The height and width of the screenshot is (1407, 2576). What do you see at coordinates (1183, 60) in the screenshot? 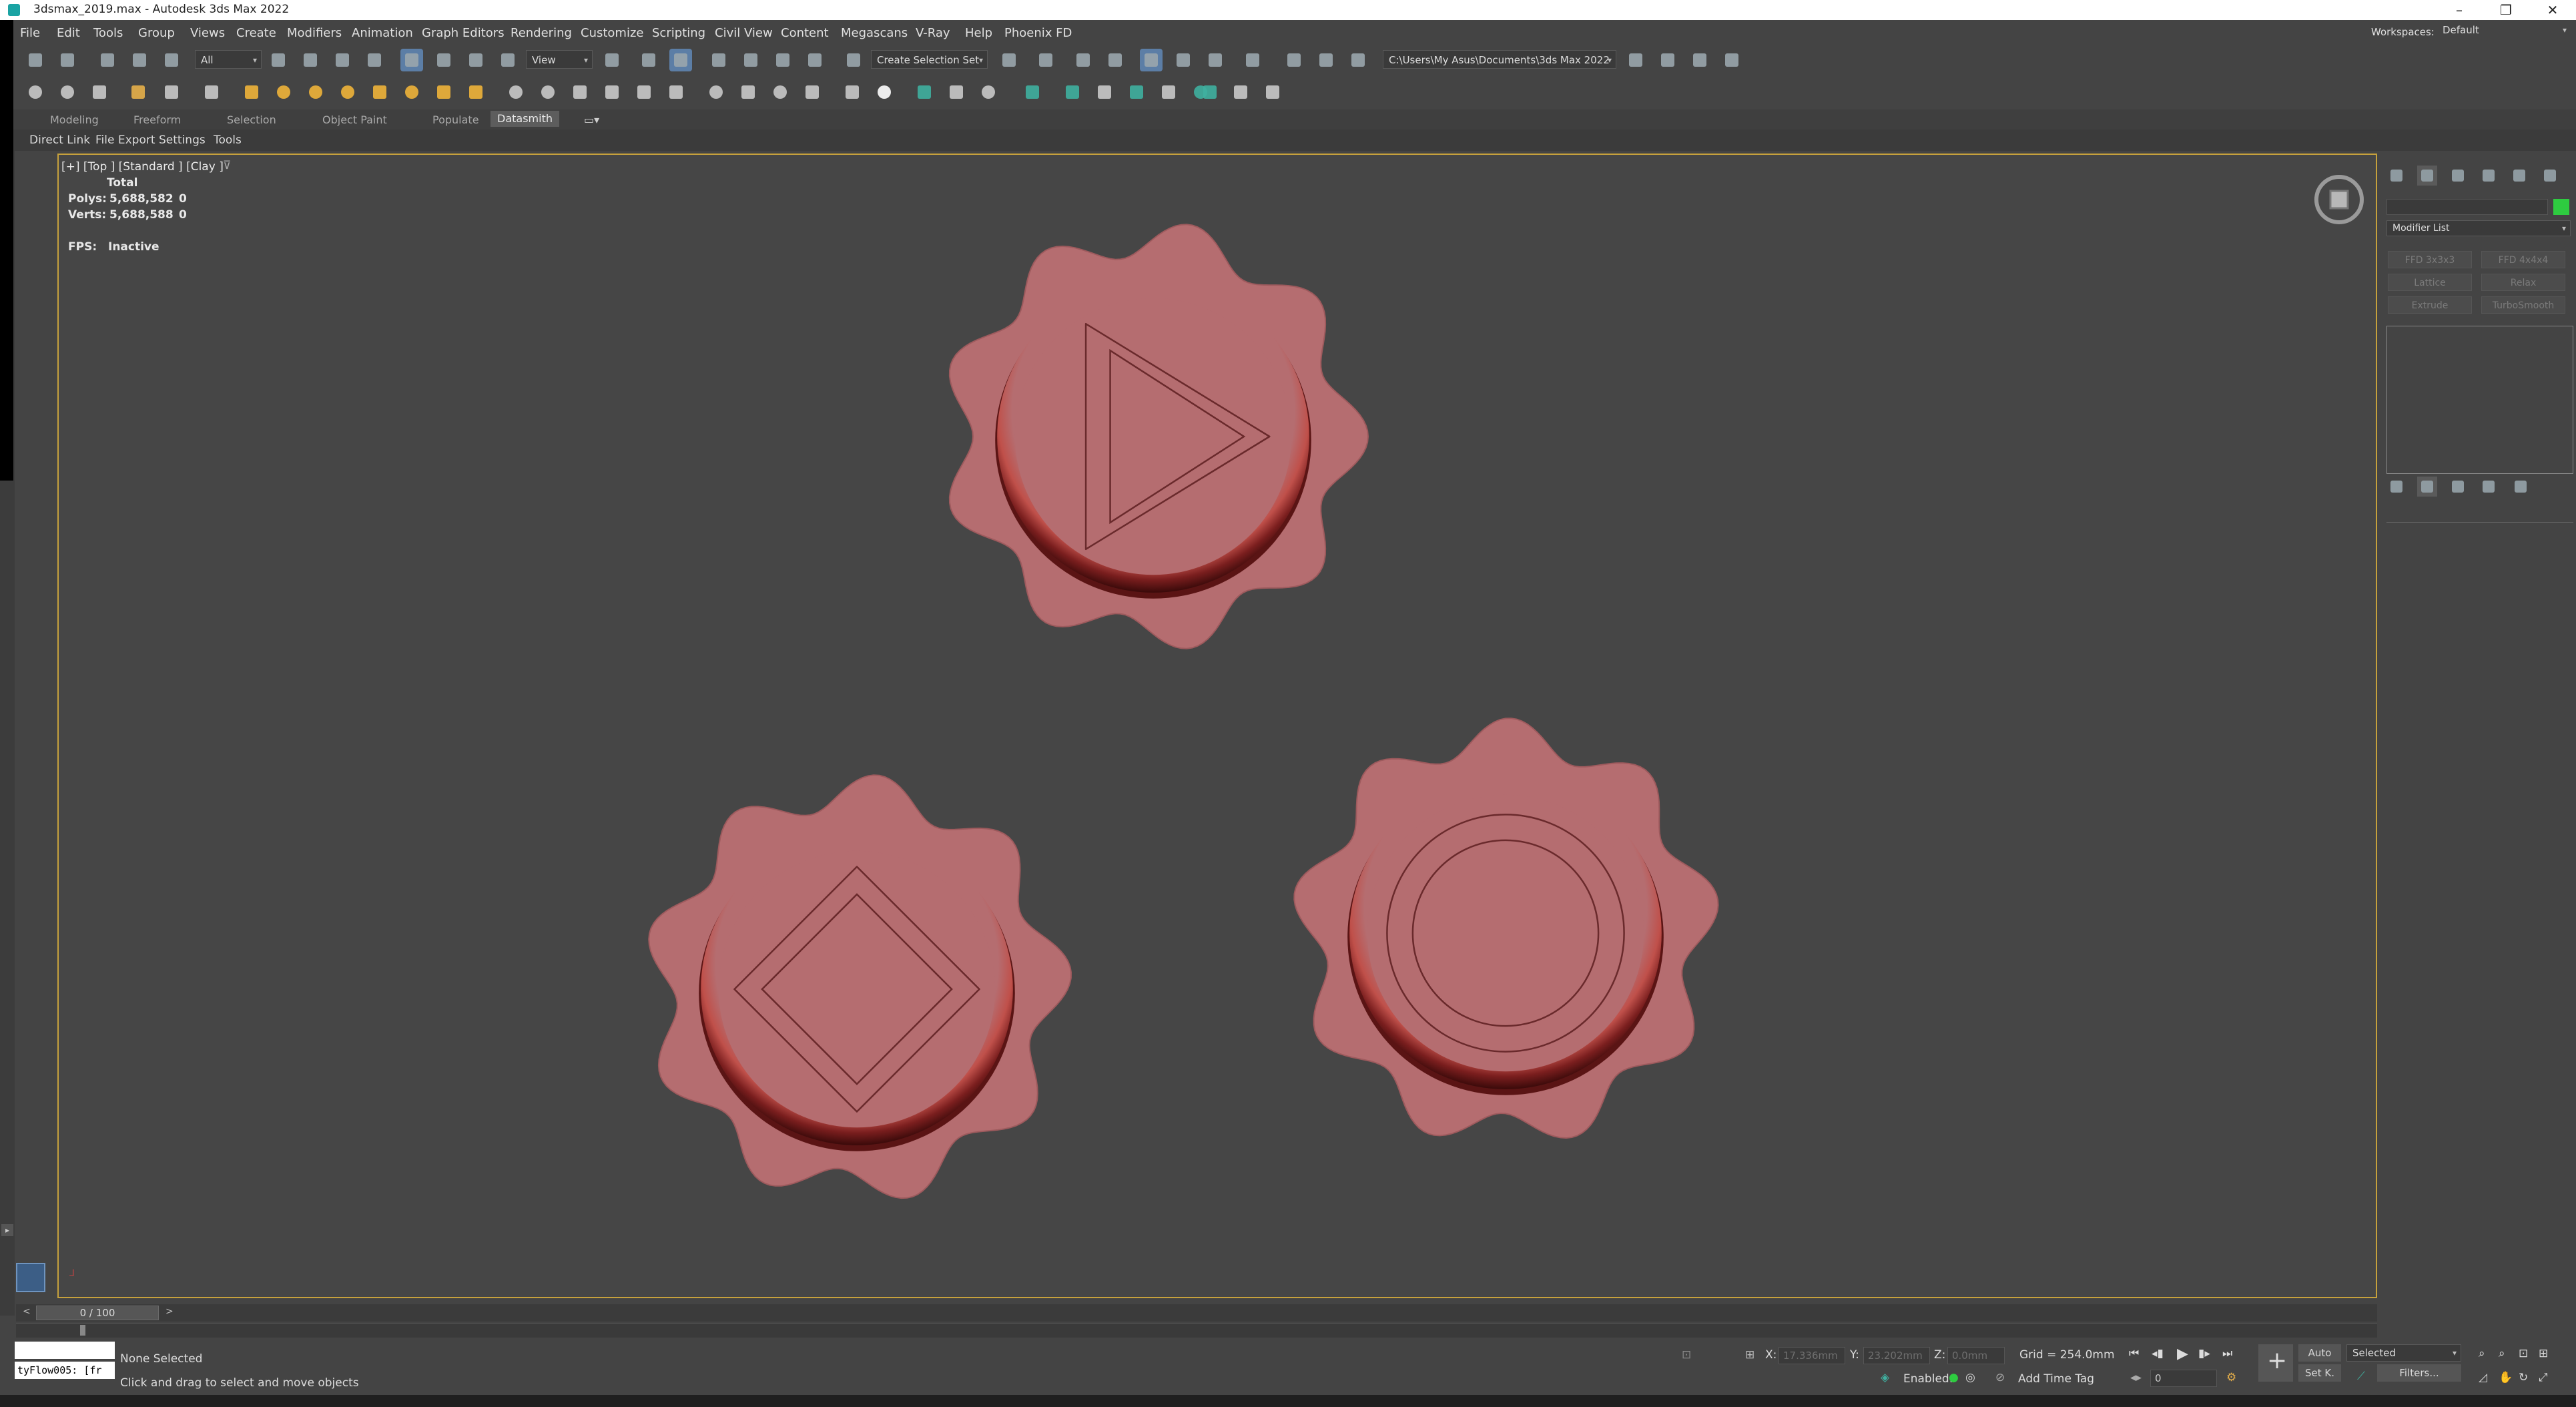
I see `curve-editor-icon` at bounding box center [1183, 60].